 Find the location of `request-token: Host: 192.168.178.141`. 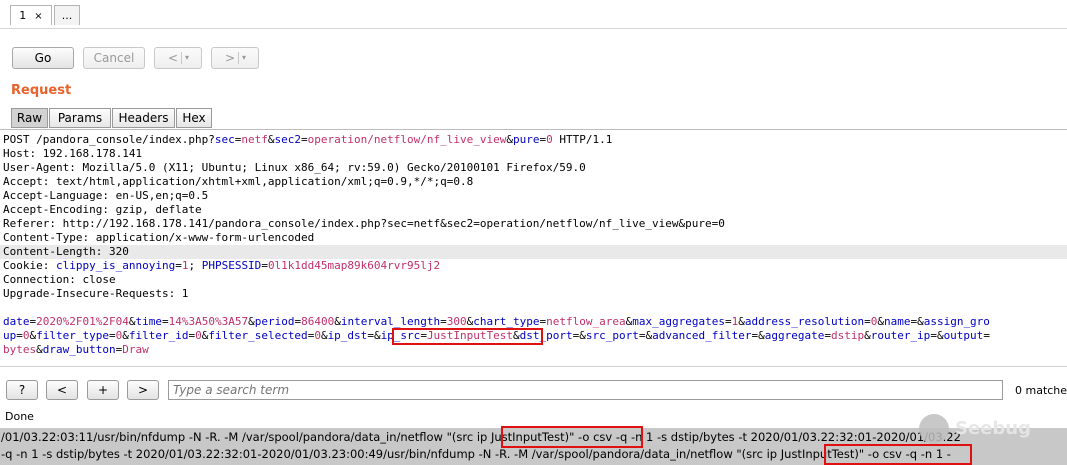

request-token: Host: 192.168.178.141 is located at coordinates (73, 153).